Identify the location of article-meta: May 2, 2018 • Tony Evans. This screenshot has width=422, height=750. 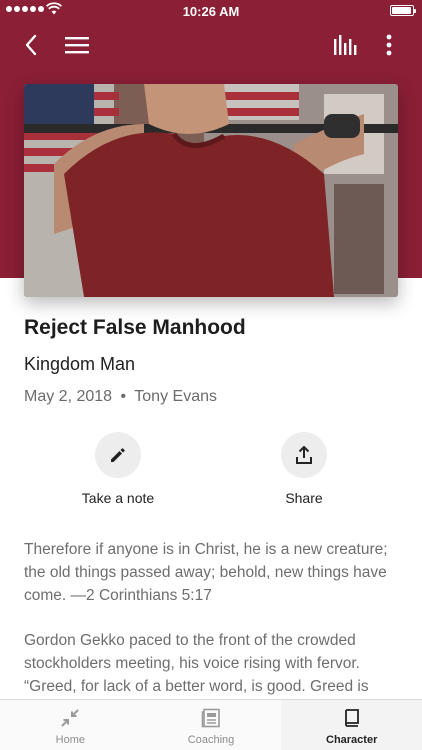
(120, 397).